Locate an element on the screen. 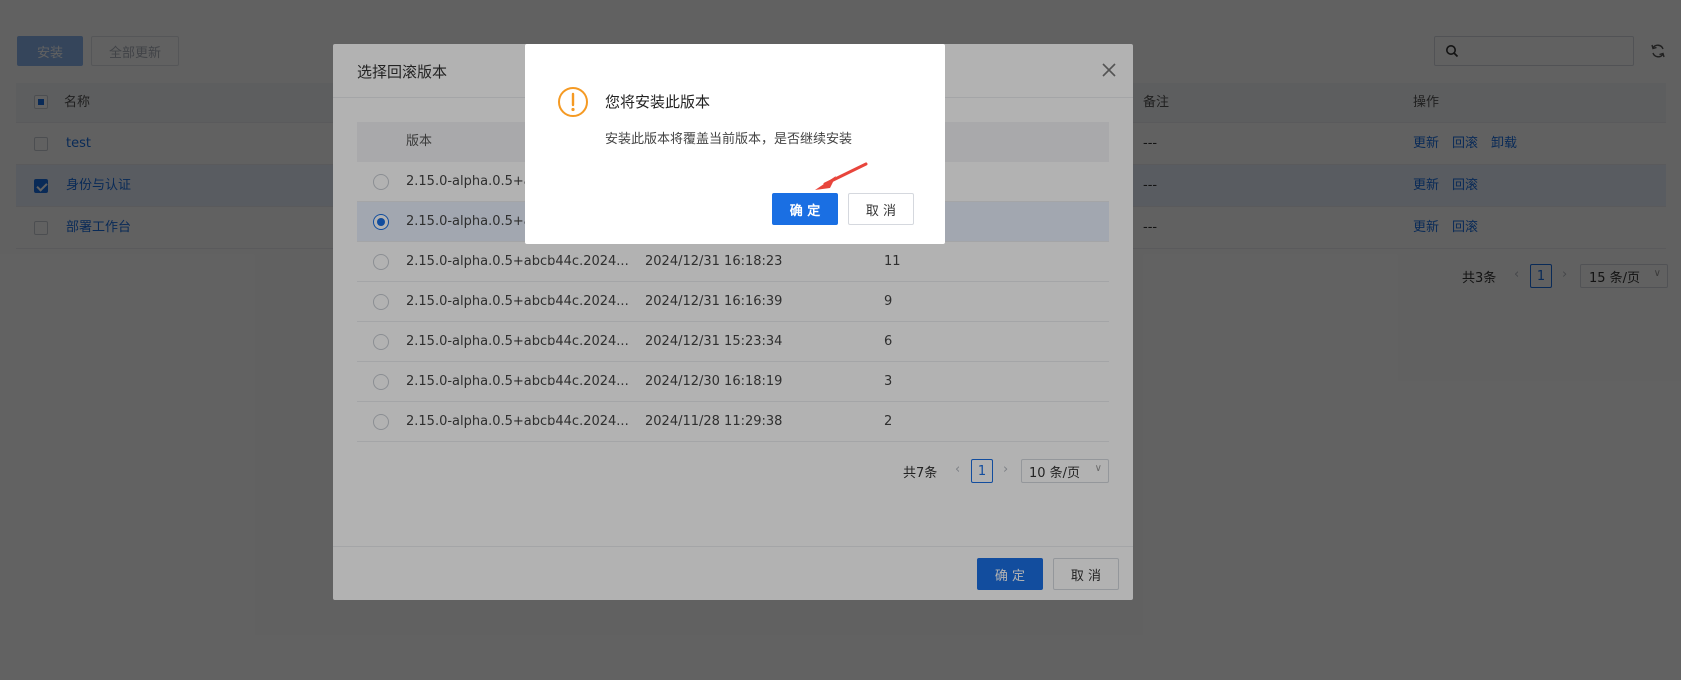 This screenshot has width=1681, height=680. confirm-dialog: 您将安装此版本 安装此版本将覆盖当前版本，是否继续安装 确 定 取 消 is located at coordinates (735, 144).